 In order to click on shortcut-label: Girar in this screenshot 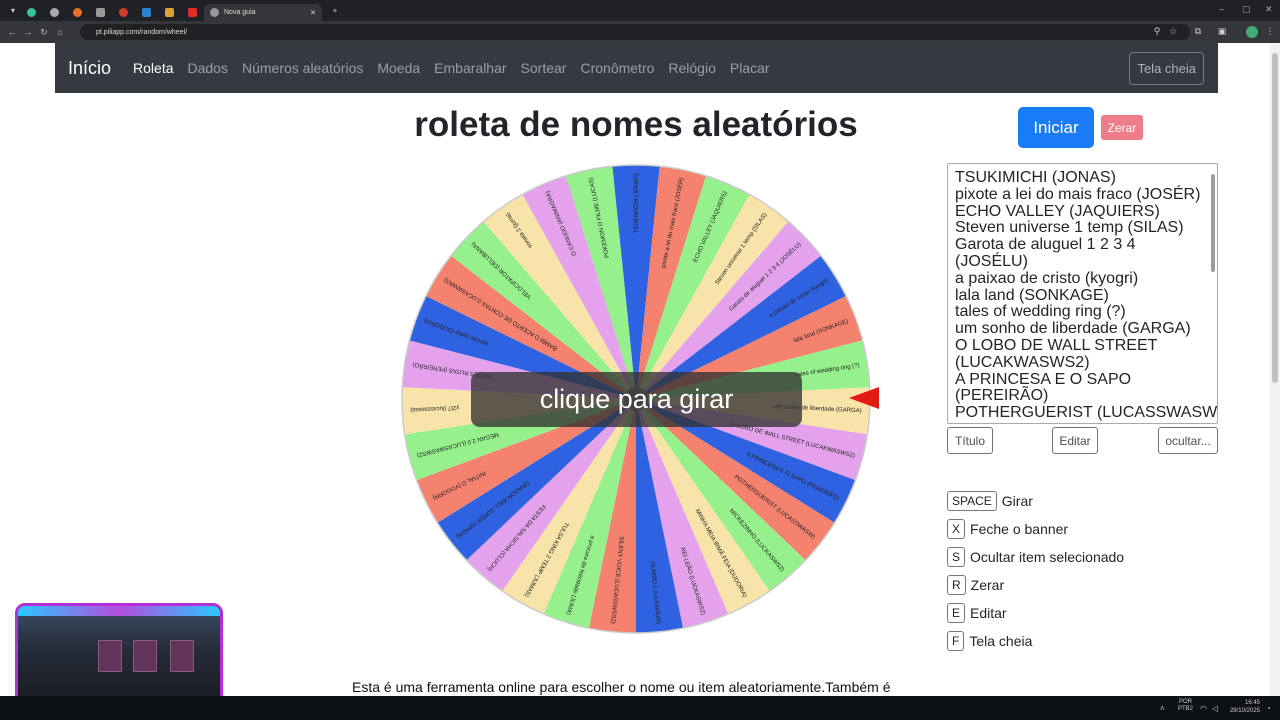, I will do `click(1017, 501)`.